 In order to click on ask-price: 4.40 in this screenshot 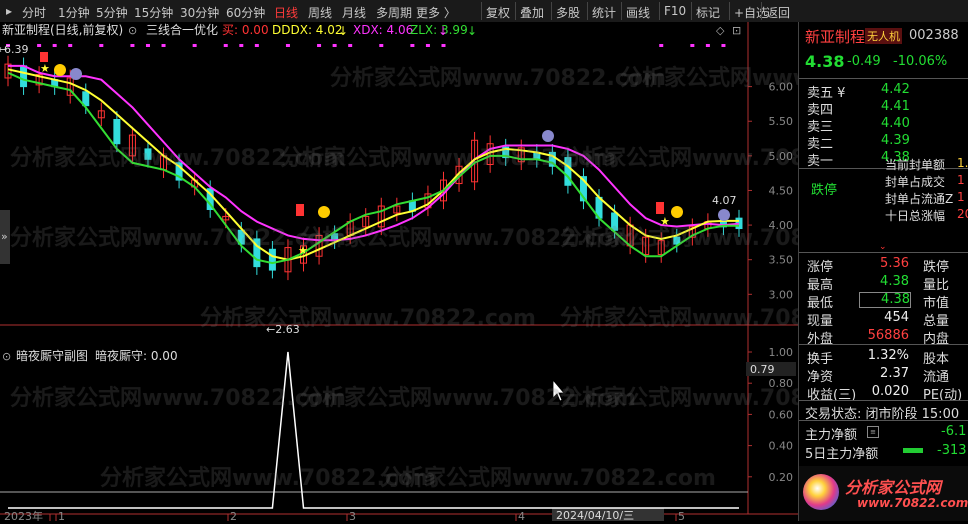, I will do `click(895, 123)`.